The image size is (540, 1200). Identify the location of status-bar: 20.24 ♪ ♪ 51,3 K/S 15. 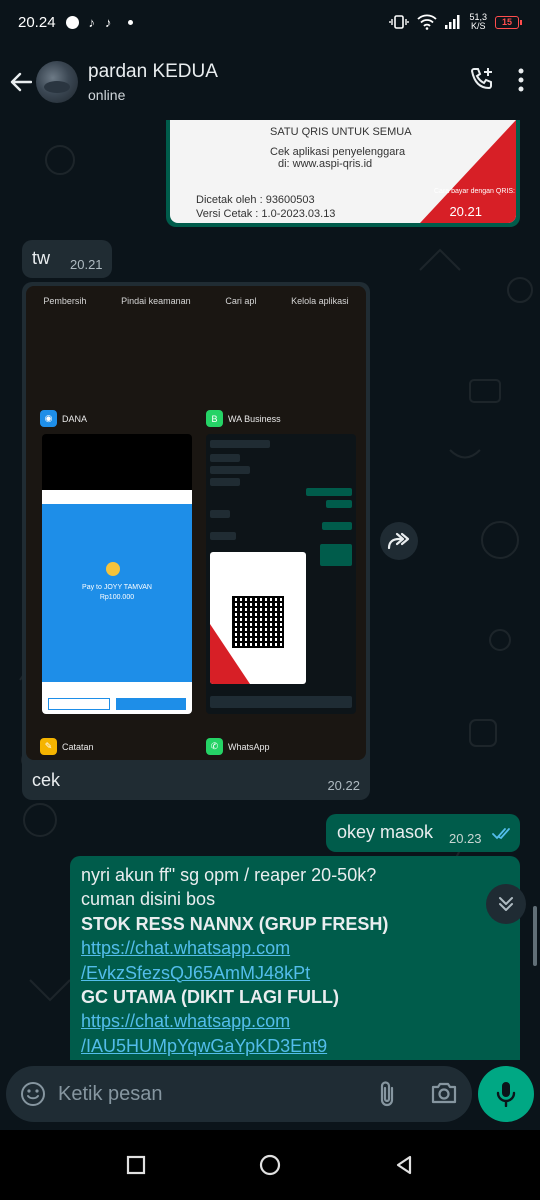
(270, 22).